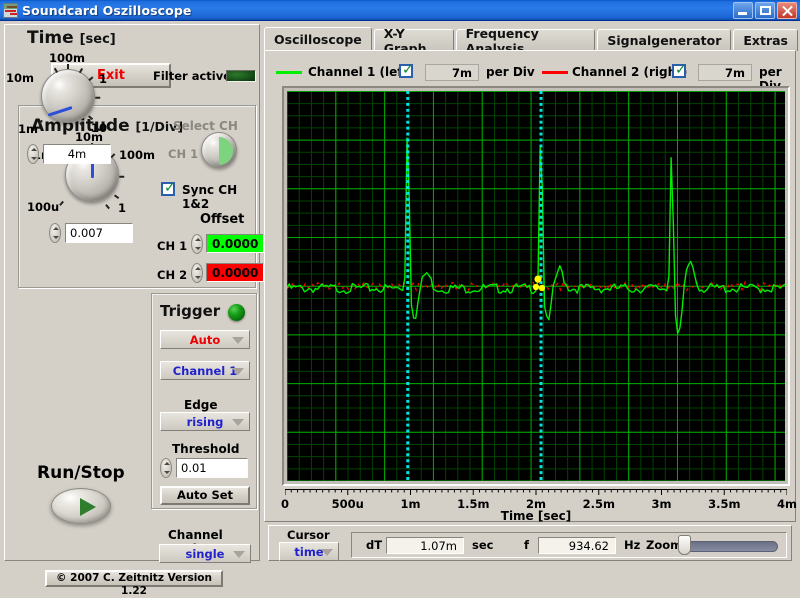 The image size is (800, 598). I want to click on trigger-title: Trigger, so click(190, 311).